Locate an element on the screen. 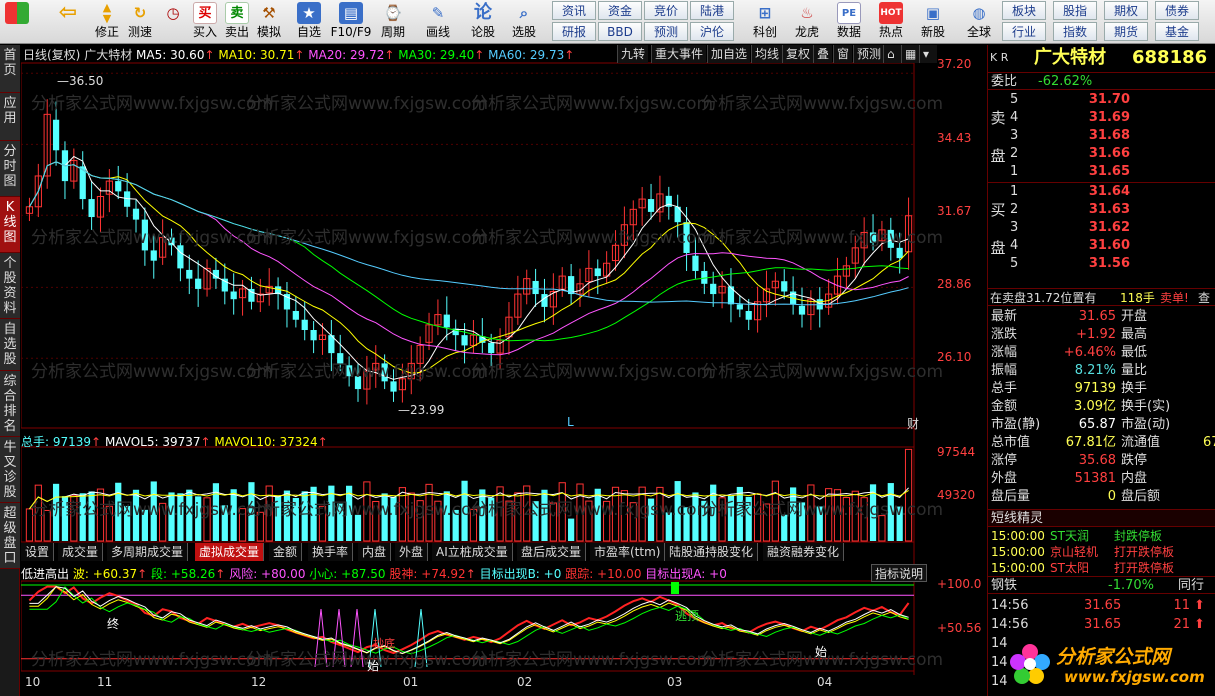 The height and width of the screenshot is (696, 1215). pick-button: ⌕ 选股 is located at coordinates (524, 22).